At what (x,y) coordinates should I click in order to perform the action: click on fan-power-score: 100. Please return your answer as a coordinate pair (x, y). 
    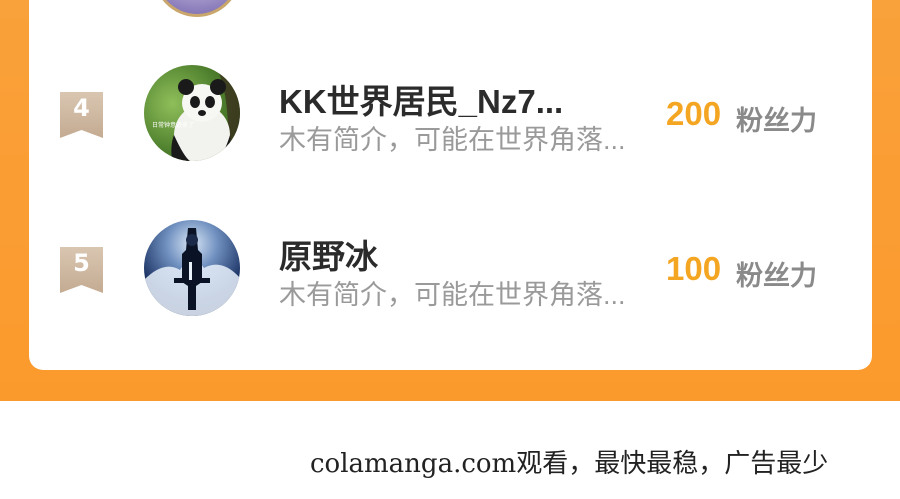
    Looking at the image, I should click on (694, 268).